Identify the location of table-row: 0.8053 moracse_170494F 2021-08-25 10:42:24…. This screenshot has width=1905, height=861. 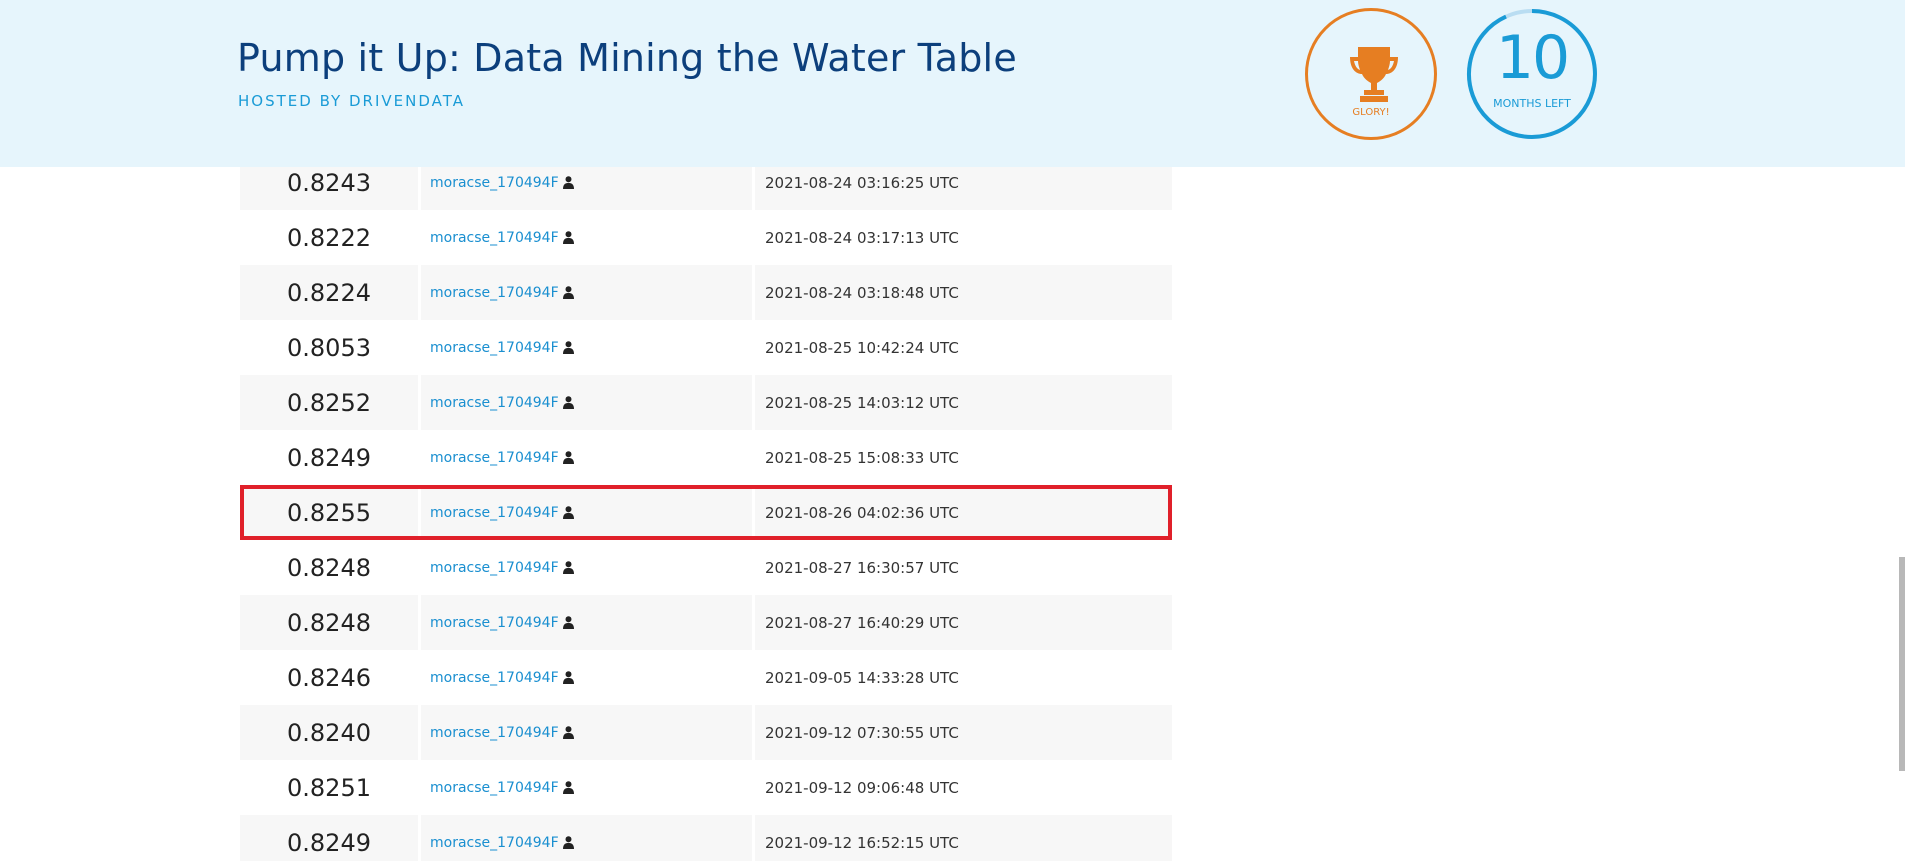
(706, 347).